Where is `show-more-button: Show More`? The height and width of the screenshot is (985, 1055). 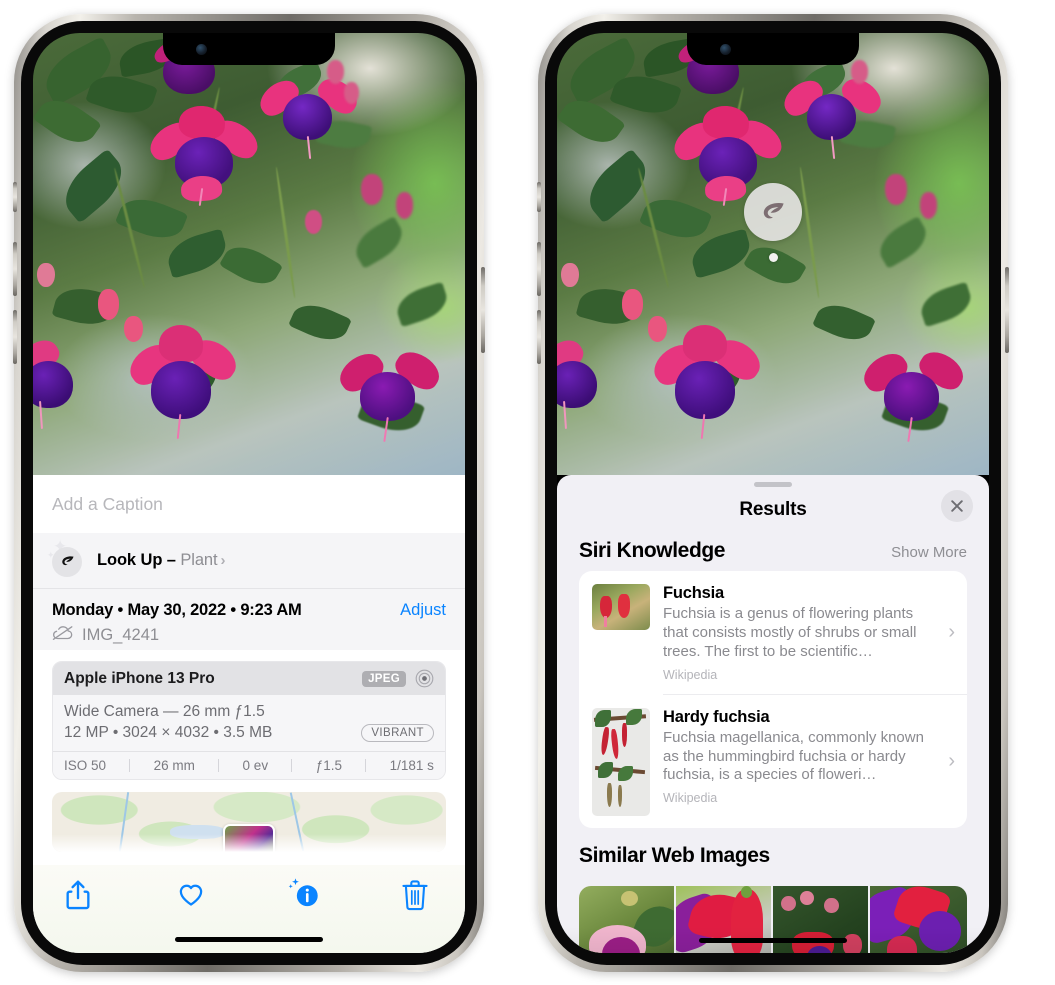 show-more-button: Show More is located at coordinates (929, 552).